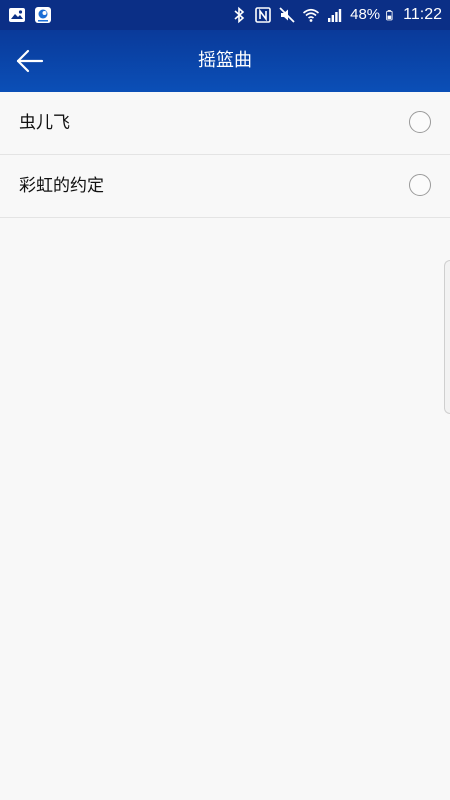 This screenshot has height=800, width=450. What do you see at coordinates (225, 123) in the screenshot?
I see `list-item: 虫儿飞` at bounding box center [225, 123].